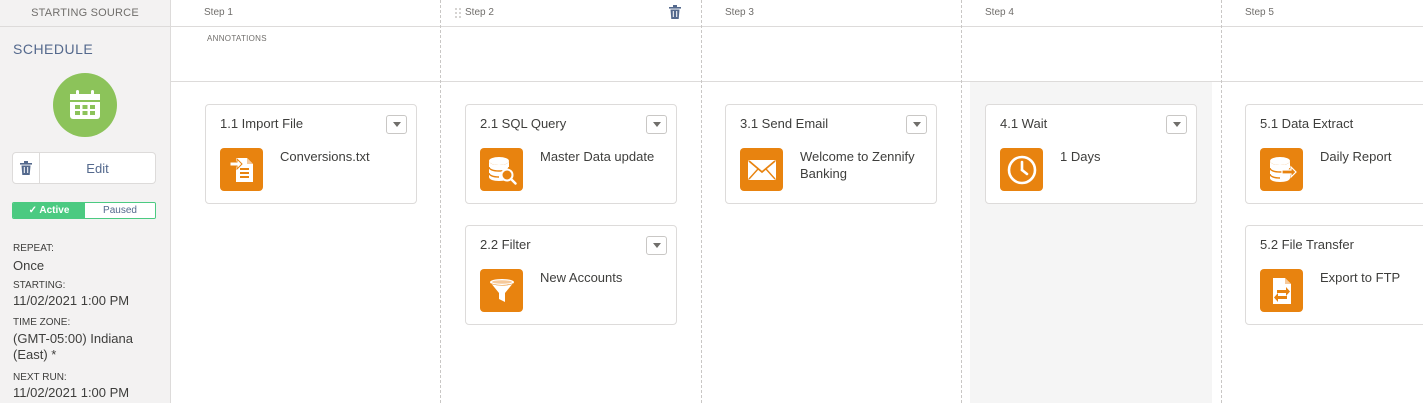 This screenshot has width=1423, height=403. What do you see at coordinates (1356, 156) in the screenshot?
I see `activity-description: Daily Report` at bounding box center [1356, 156].